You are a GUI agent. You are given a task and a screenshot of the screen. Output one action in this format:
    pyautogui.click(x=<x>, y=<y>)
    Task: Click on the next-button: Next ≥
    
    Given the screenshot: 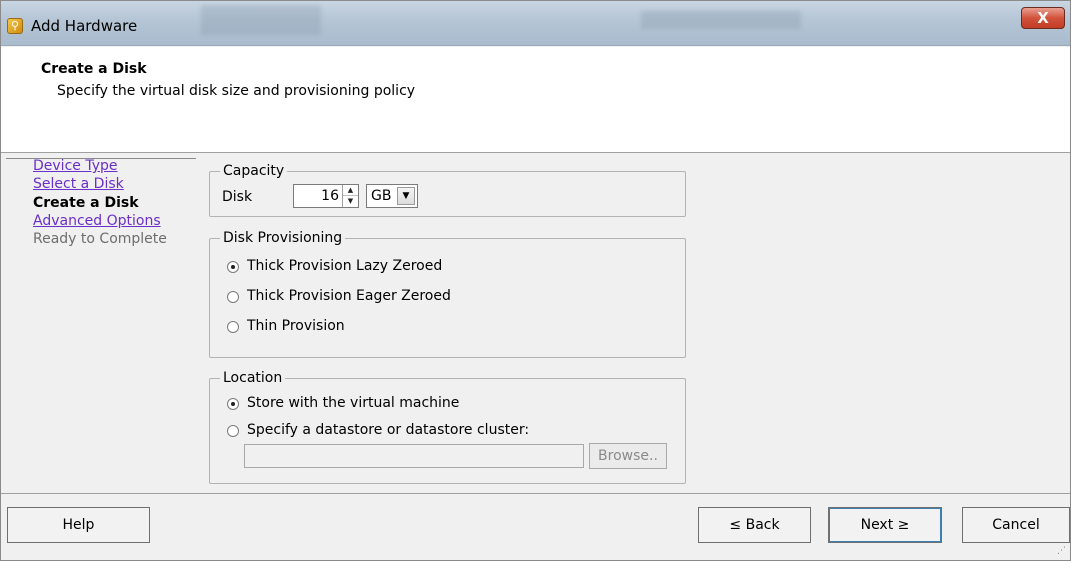 What is the action you would take?
    pyautogui.click(x=885, y=525)
    